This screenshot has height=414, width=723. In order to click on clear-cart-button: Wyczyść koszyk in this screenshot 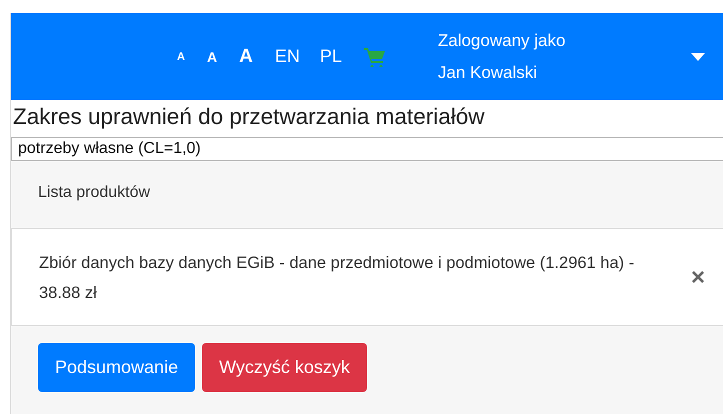, I will do `click(284, 367)`.